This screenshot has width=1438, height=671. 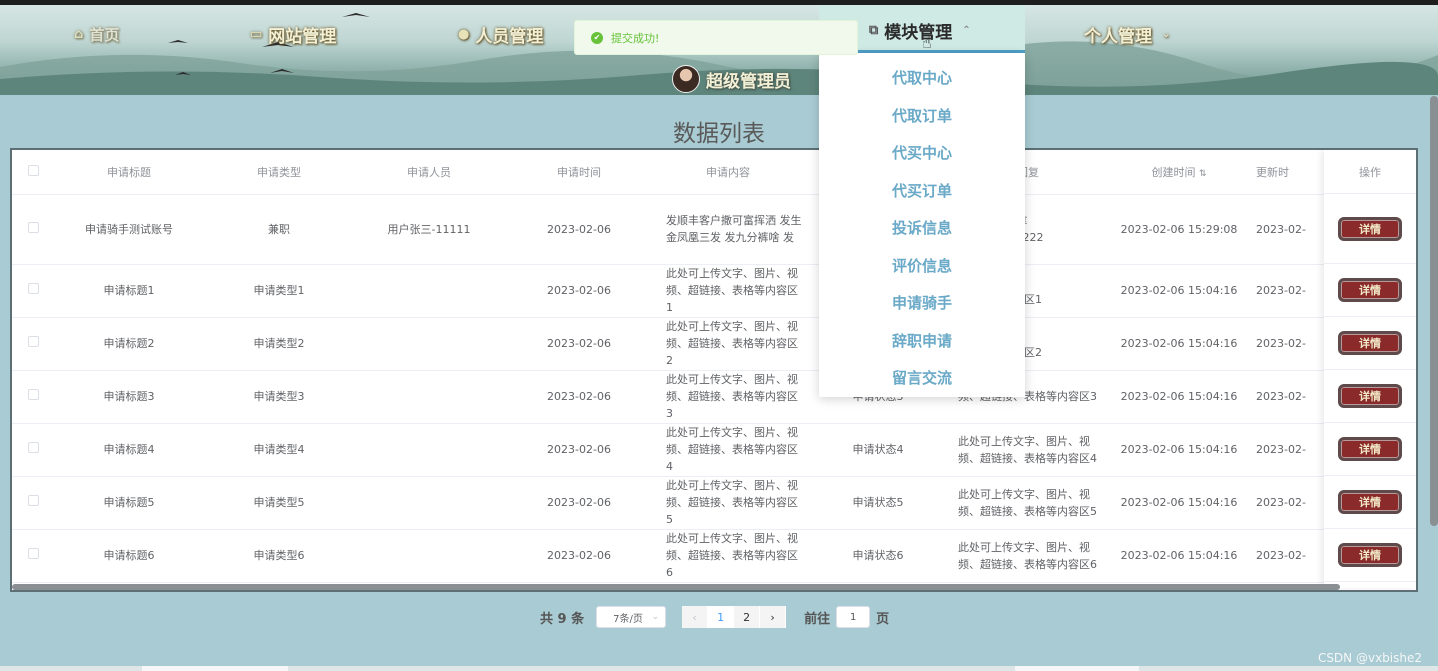 I want to click on col-time: 申请时间, so click(x=579, y=172).